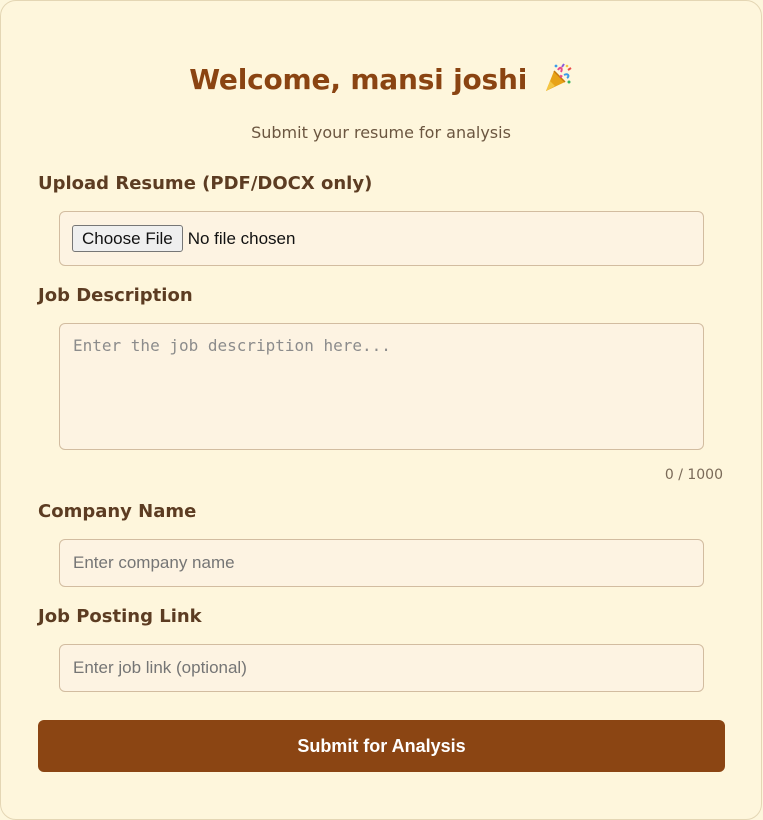  What do you see at coordinates (115, 295) in the screenshot?
I see `job-description-label: Job Description` at bounding box center [115, 295].